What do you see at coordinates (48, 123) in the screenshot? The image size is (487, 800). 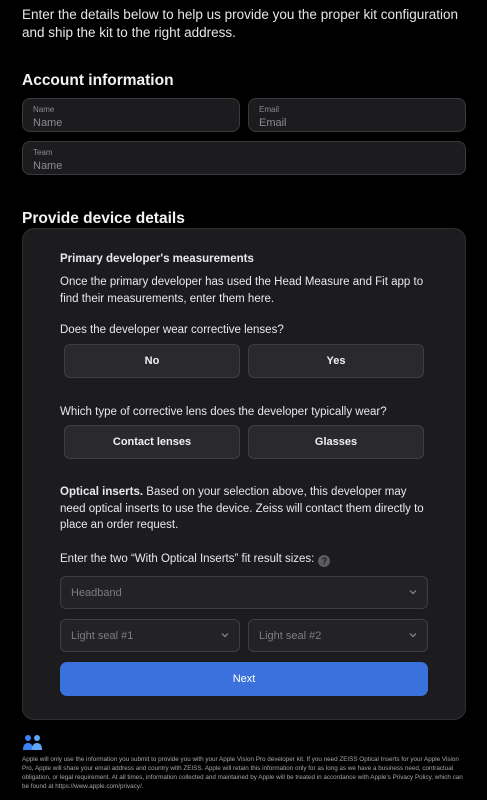 I see `name-field-value: Name` at bounding box center [48, 123].